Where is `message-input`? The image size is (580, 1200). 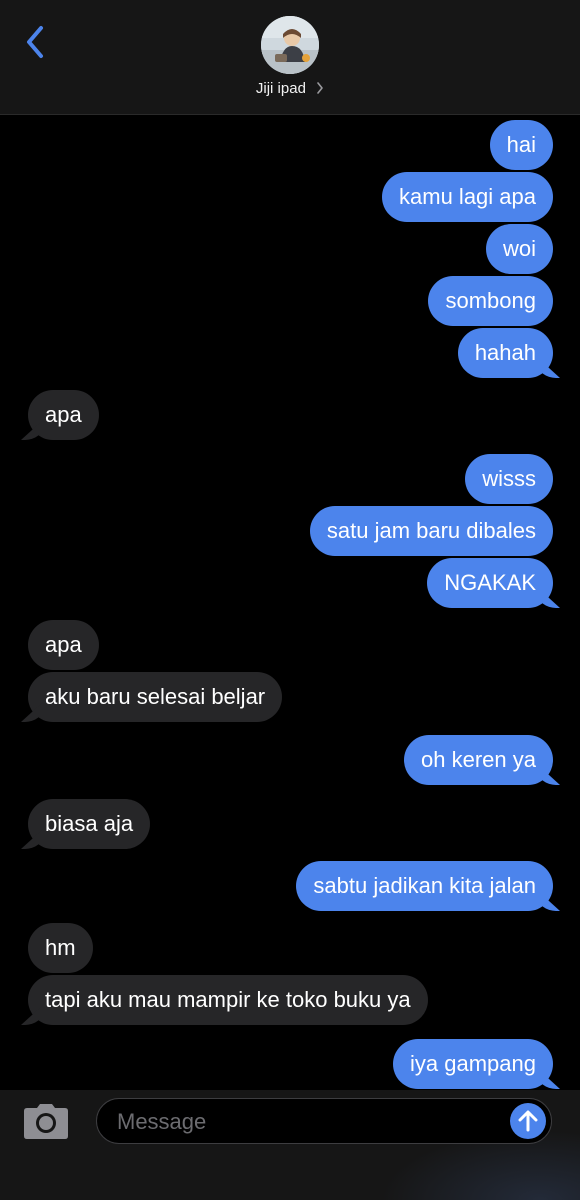
message-input is located at coordinates (307, 1121).